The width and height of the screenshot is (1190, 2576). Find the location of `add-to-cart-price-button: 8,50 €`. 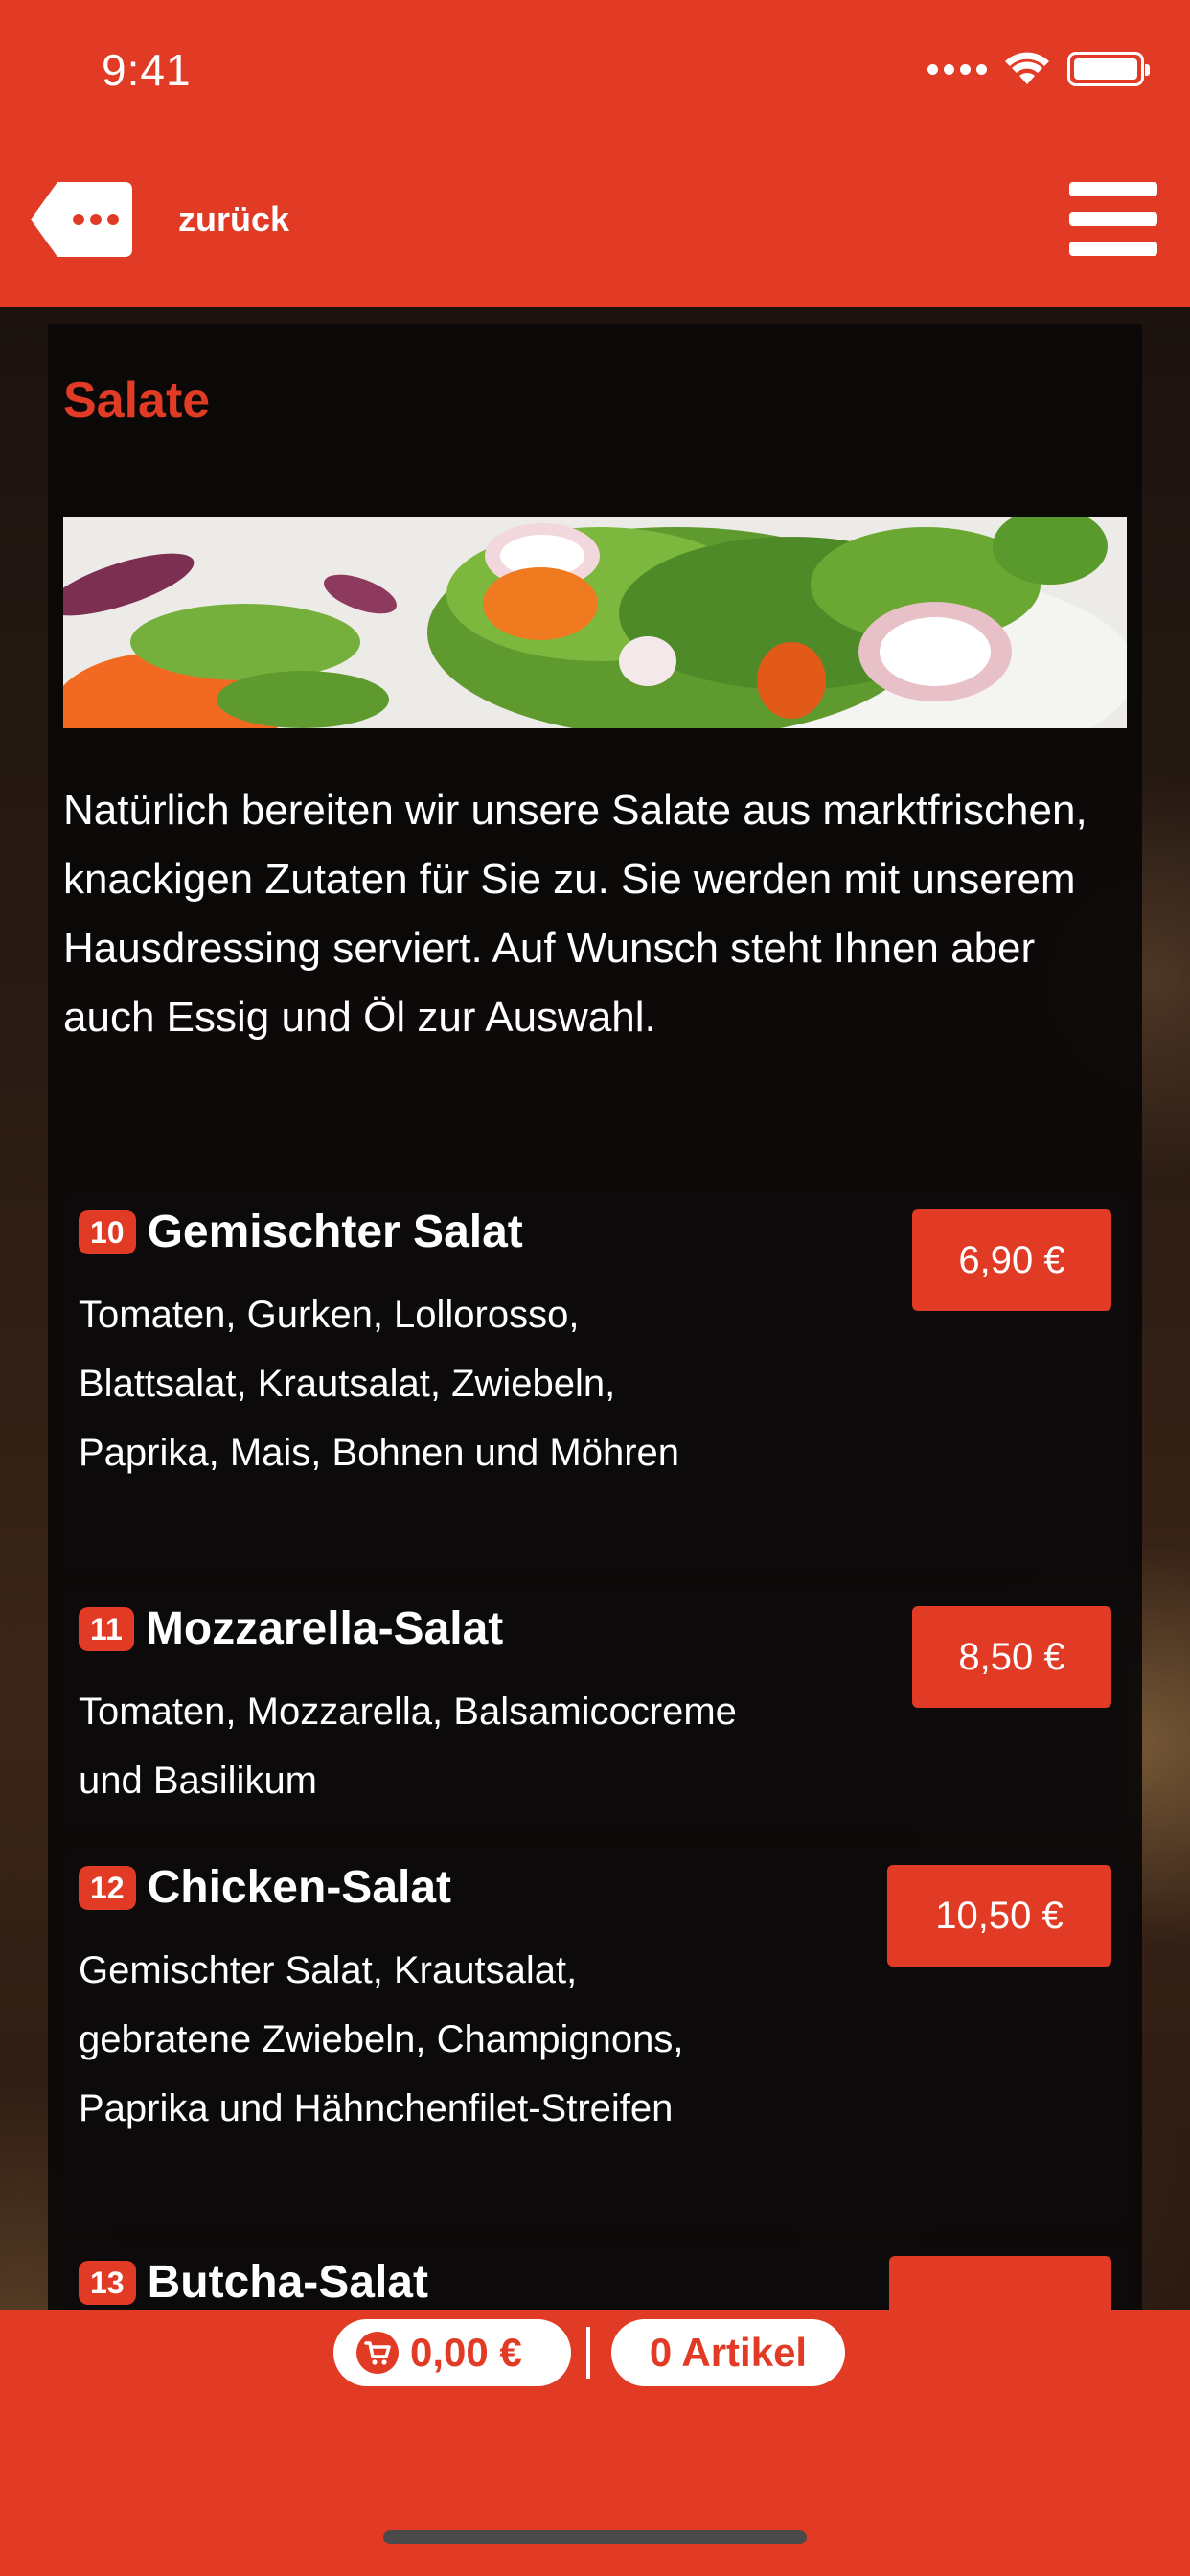

add-to-cart-price-button: 8,50 € is located at coordinates (1012, 1657).